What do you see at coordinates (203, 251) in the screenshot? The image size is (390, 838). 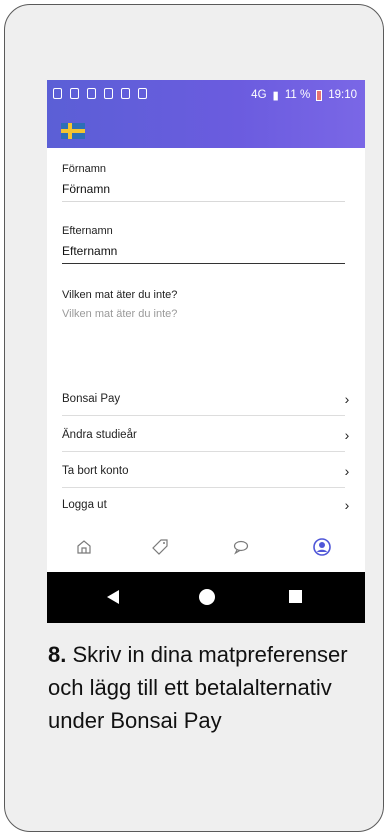 I see `last-name-input: Efternamn` at bounding box center [203, 251].